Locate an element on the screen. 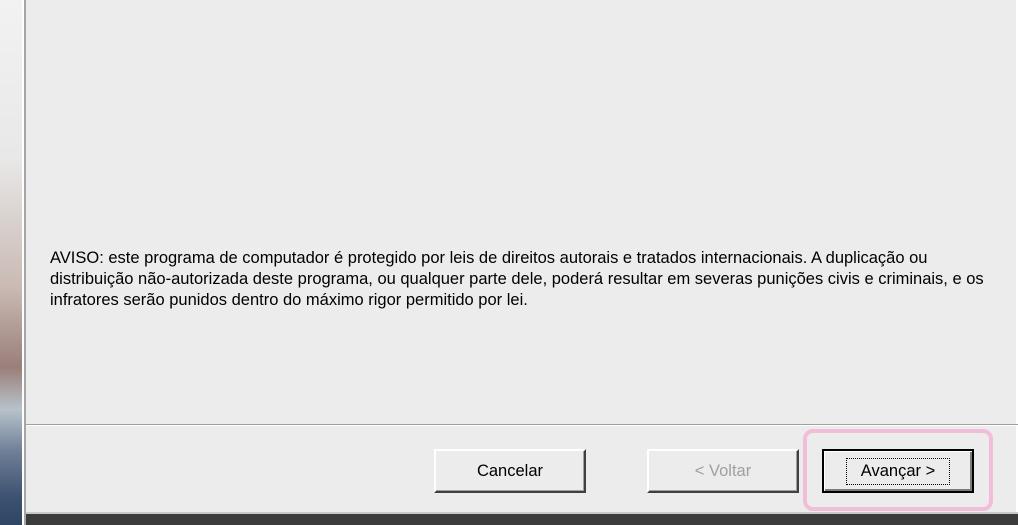  desktop-background-strip is located at coordinates (11, 262).